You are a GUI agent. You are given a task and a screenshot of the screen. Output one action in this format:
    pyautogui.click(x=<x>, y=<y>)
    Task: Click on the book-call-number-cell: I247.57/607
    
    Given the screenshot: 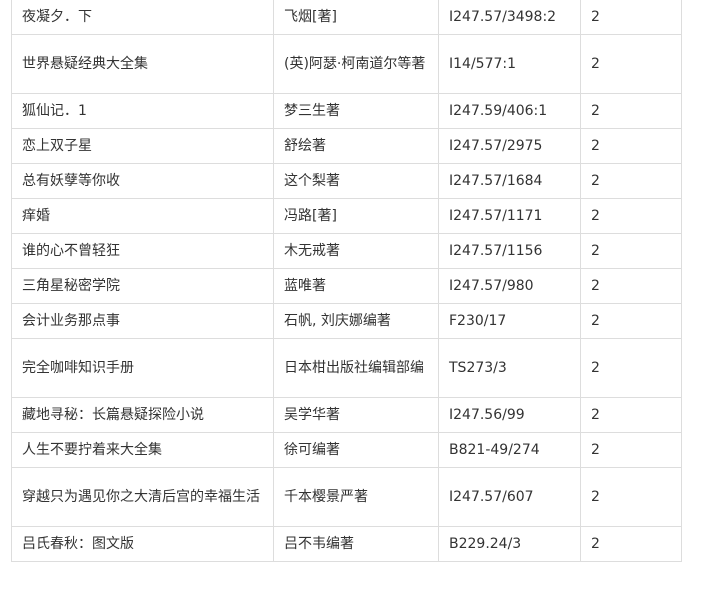 What is the action you would take?
    pyautogui.click(x=509, y=497)
    